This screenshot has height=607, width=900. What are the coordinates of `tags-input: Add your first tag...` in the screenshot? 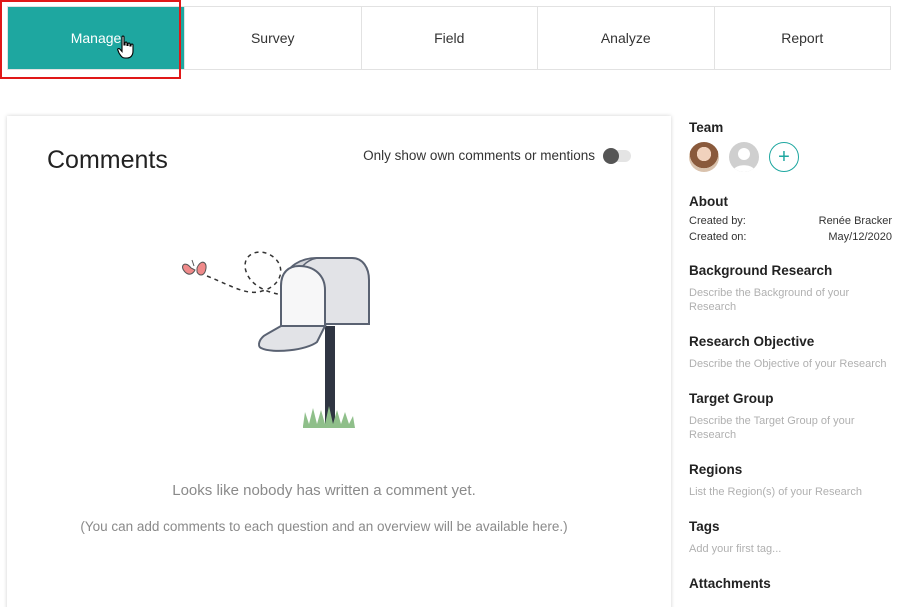 It's located at (790, 549).